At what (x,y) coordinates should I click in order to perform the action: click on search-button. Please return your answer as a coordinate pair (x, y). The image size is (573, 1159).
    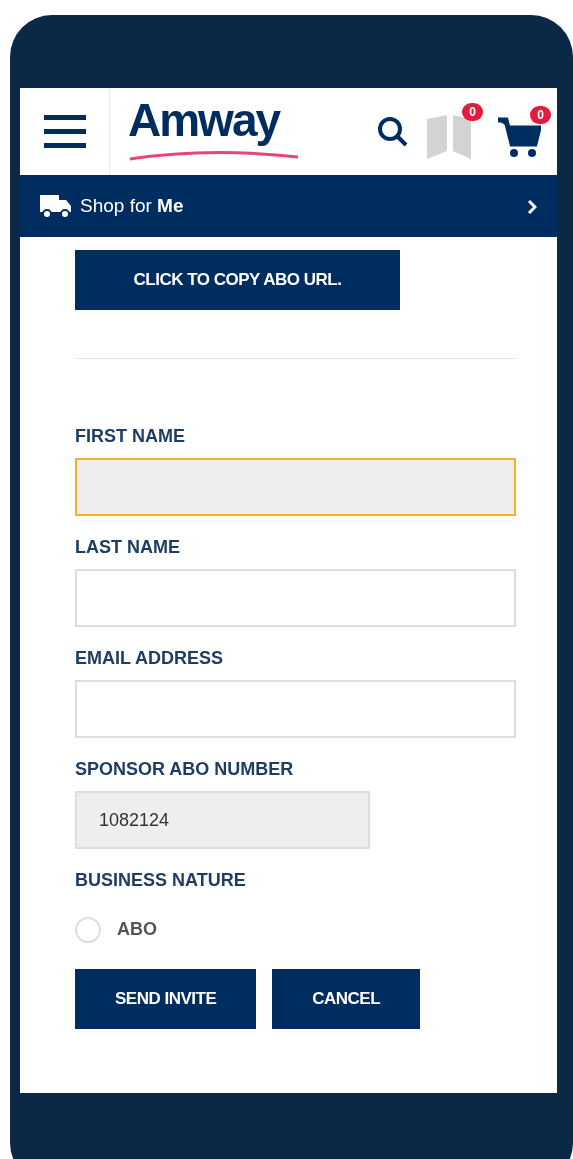
    Looking at the image, I should click on (393, 131).